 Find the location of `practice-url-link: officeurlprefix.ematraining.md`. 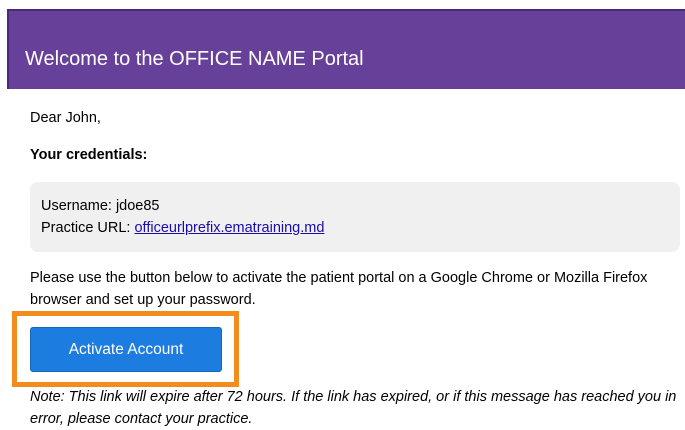

practice-url-link: officeurlprefix.ematraining.md is located at coordinates (229, 228).